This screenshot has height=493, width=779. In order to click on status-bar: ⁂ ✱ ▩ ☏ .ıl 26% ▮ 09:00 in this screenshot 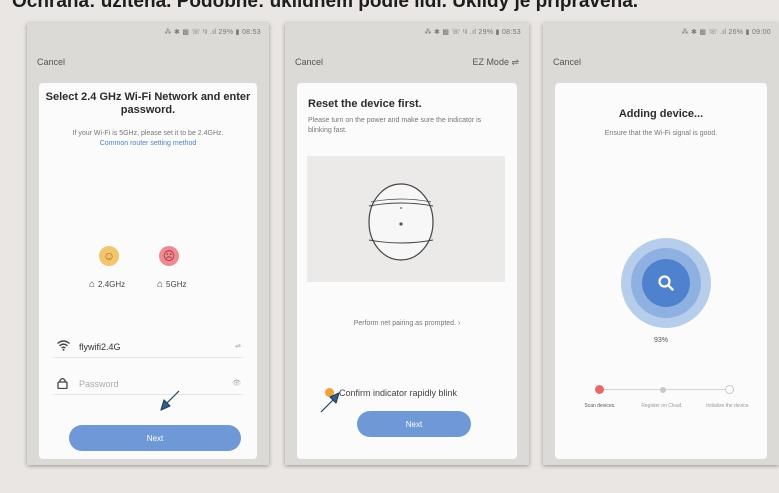, I will do `click(726, 32)`.